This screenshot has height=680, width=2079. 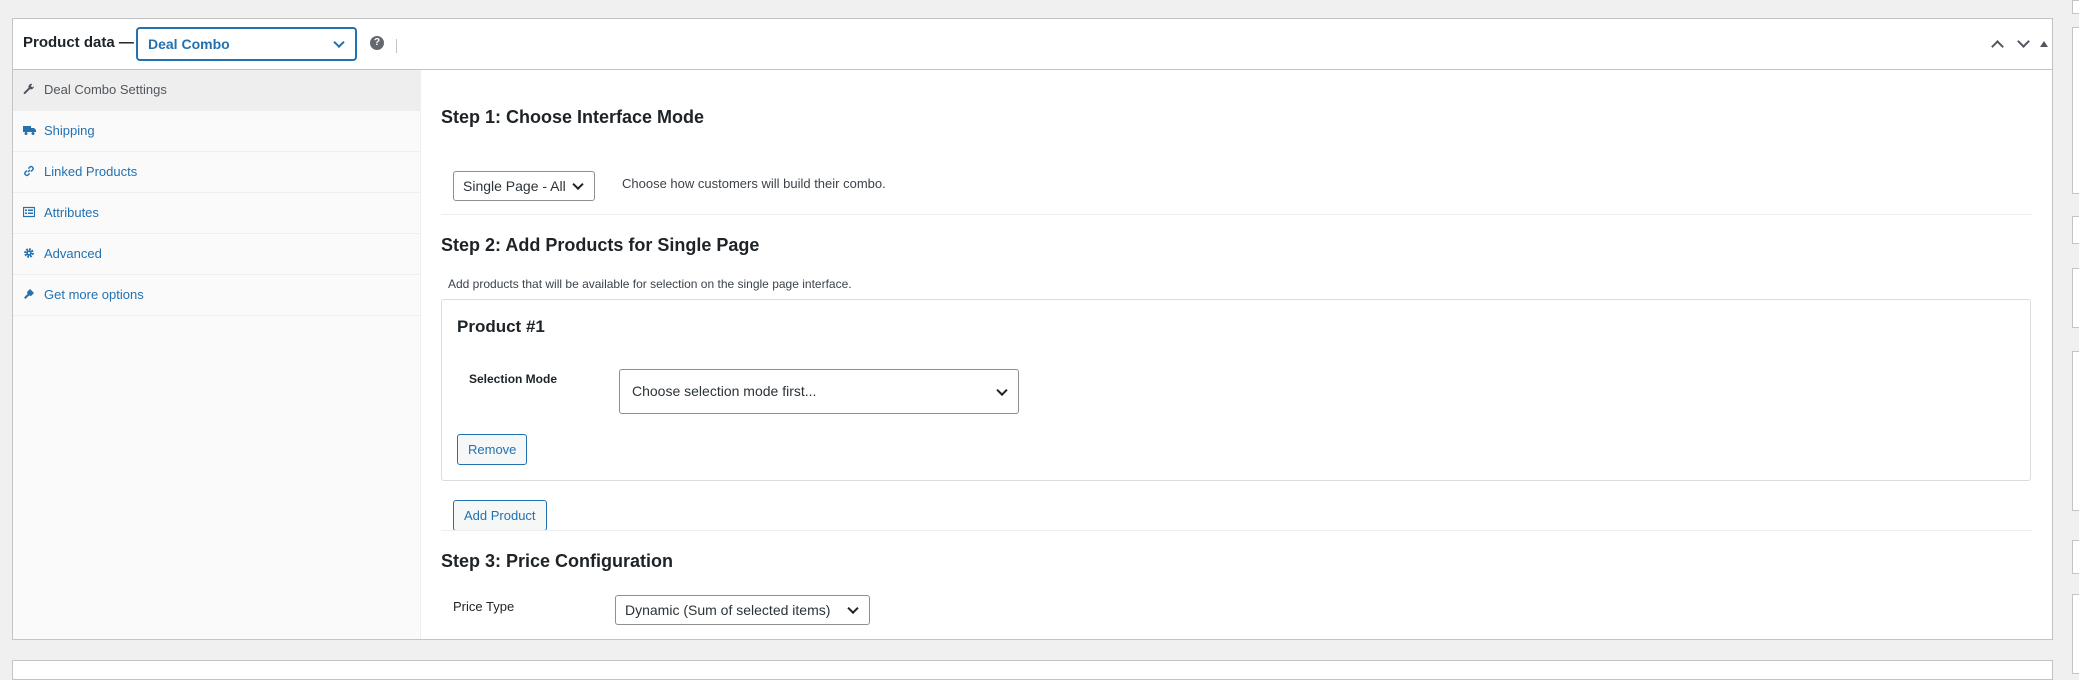 I want to click on add-product-button: Add Product, so click(x=500, y=515).